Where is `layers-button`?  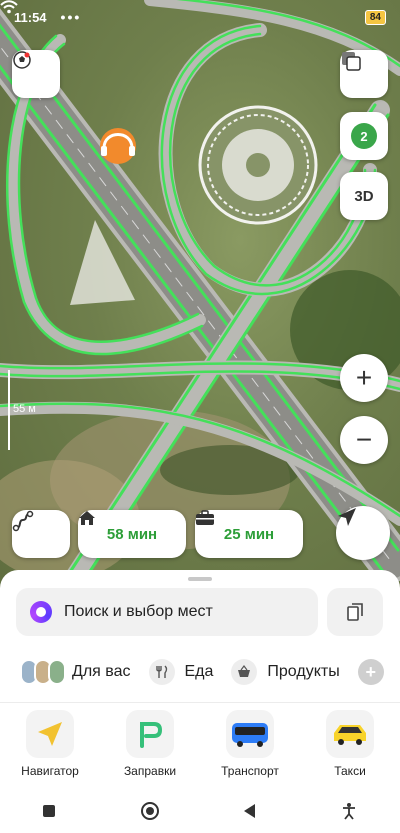 layers-button is located at coordinates (364, 74).